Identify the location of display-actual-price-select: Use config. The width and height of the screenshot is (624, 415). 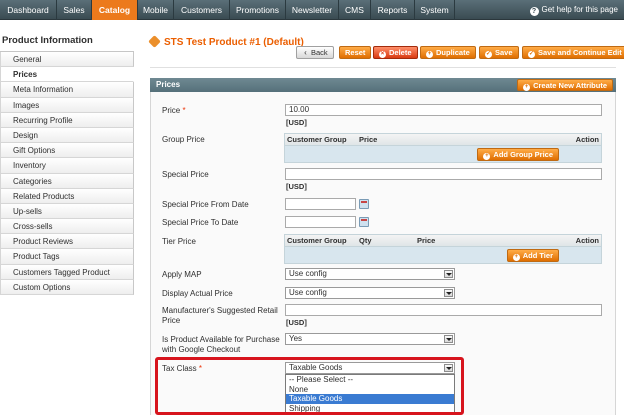
(370, 293).